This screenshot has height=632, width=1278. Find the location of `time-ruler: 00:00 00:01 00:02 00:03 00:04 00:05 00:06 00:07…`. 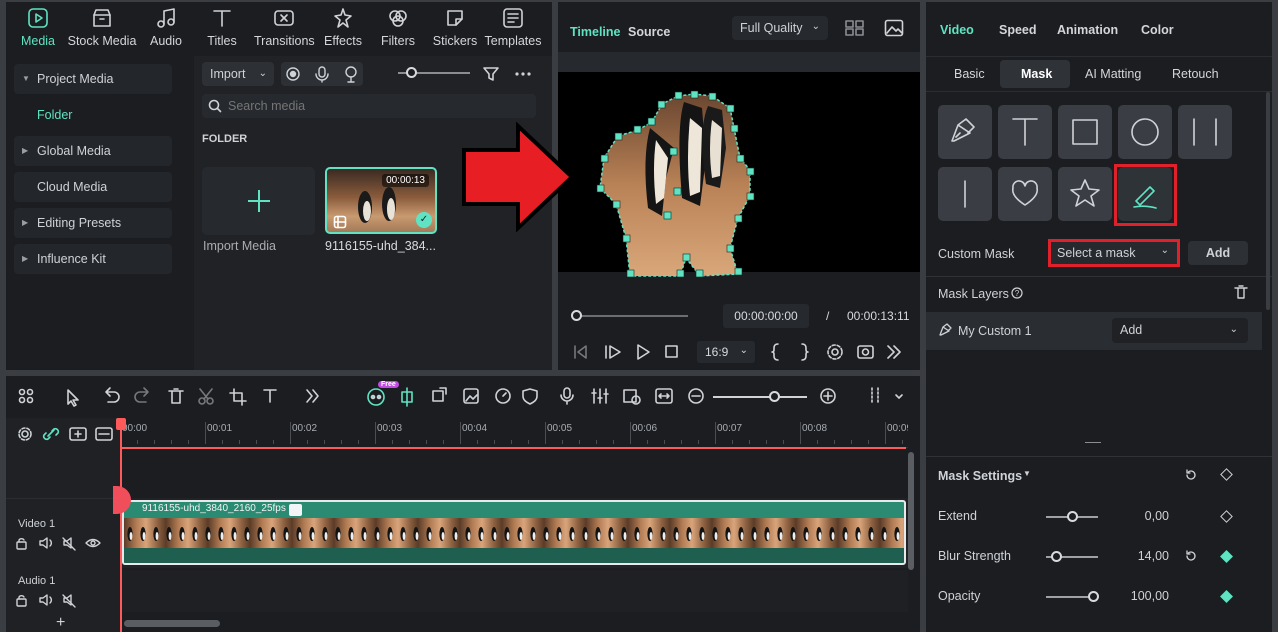

time-ruler: 00:00 00:01 00:02 00:03 00:04 00:05 00:06 00:07… is located at coordinates (514, 433).